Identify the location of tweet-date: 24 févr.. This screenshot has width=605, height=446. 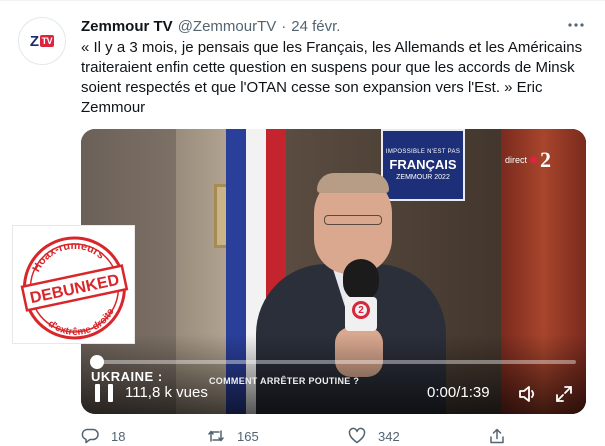
(315, 26).